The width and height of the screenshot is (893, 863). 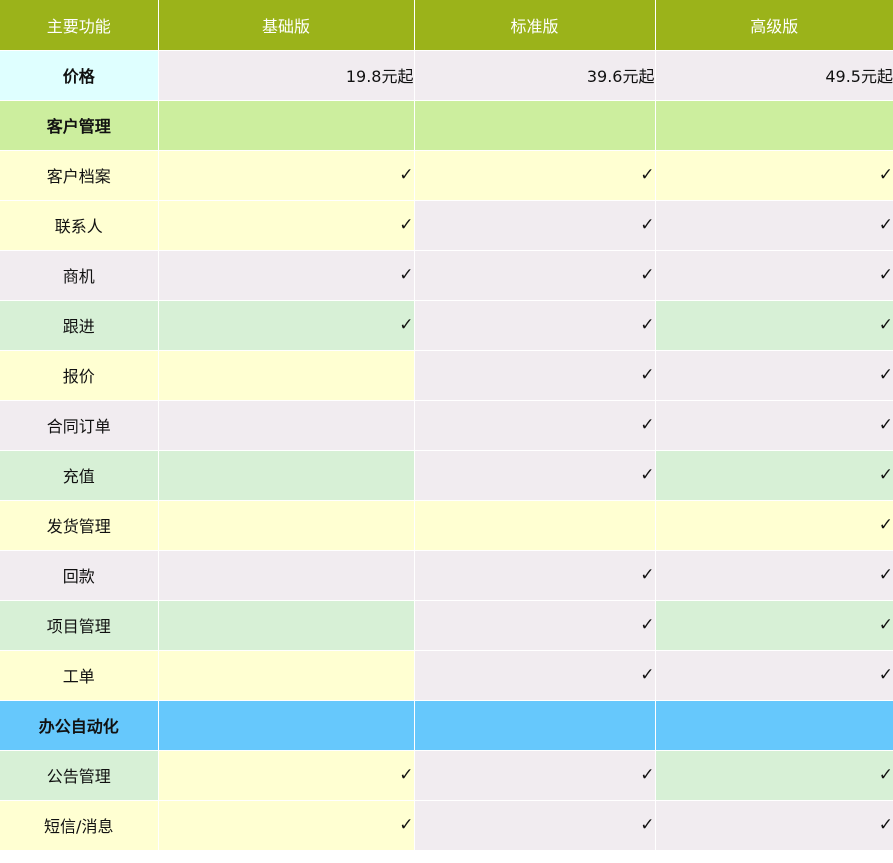 What do you see at coordinates (446, 25) in the screenshot?
I see `table-header-row: 主要功能 基础版 标准版 高级版` at bounding box center [446, 25].